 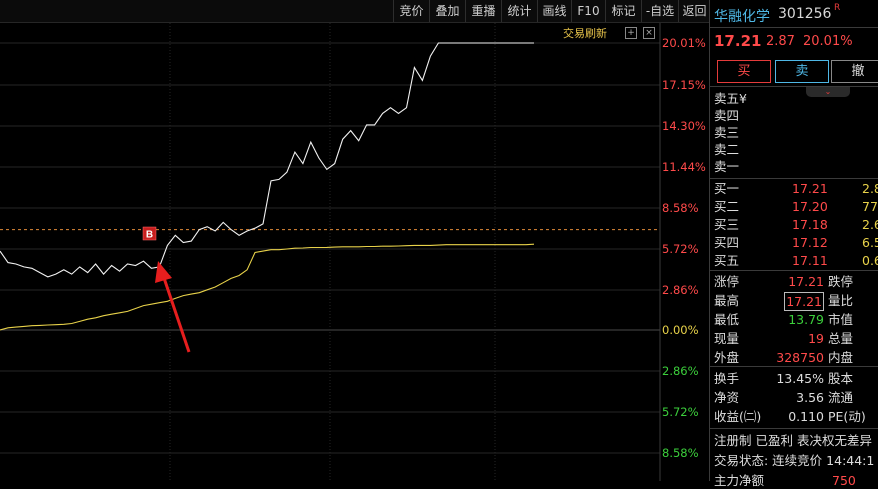 What do you see at coordinates (684, 85) in the screenshot?
I see `pct-tick-label: 17.15%` at bounding box center [684, 85].